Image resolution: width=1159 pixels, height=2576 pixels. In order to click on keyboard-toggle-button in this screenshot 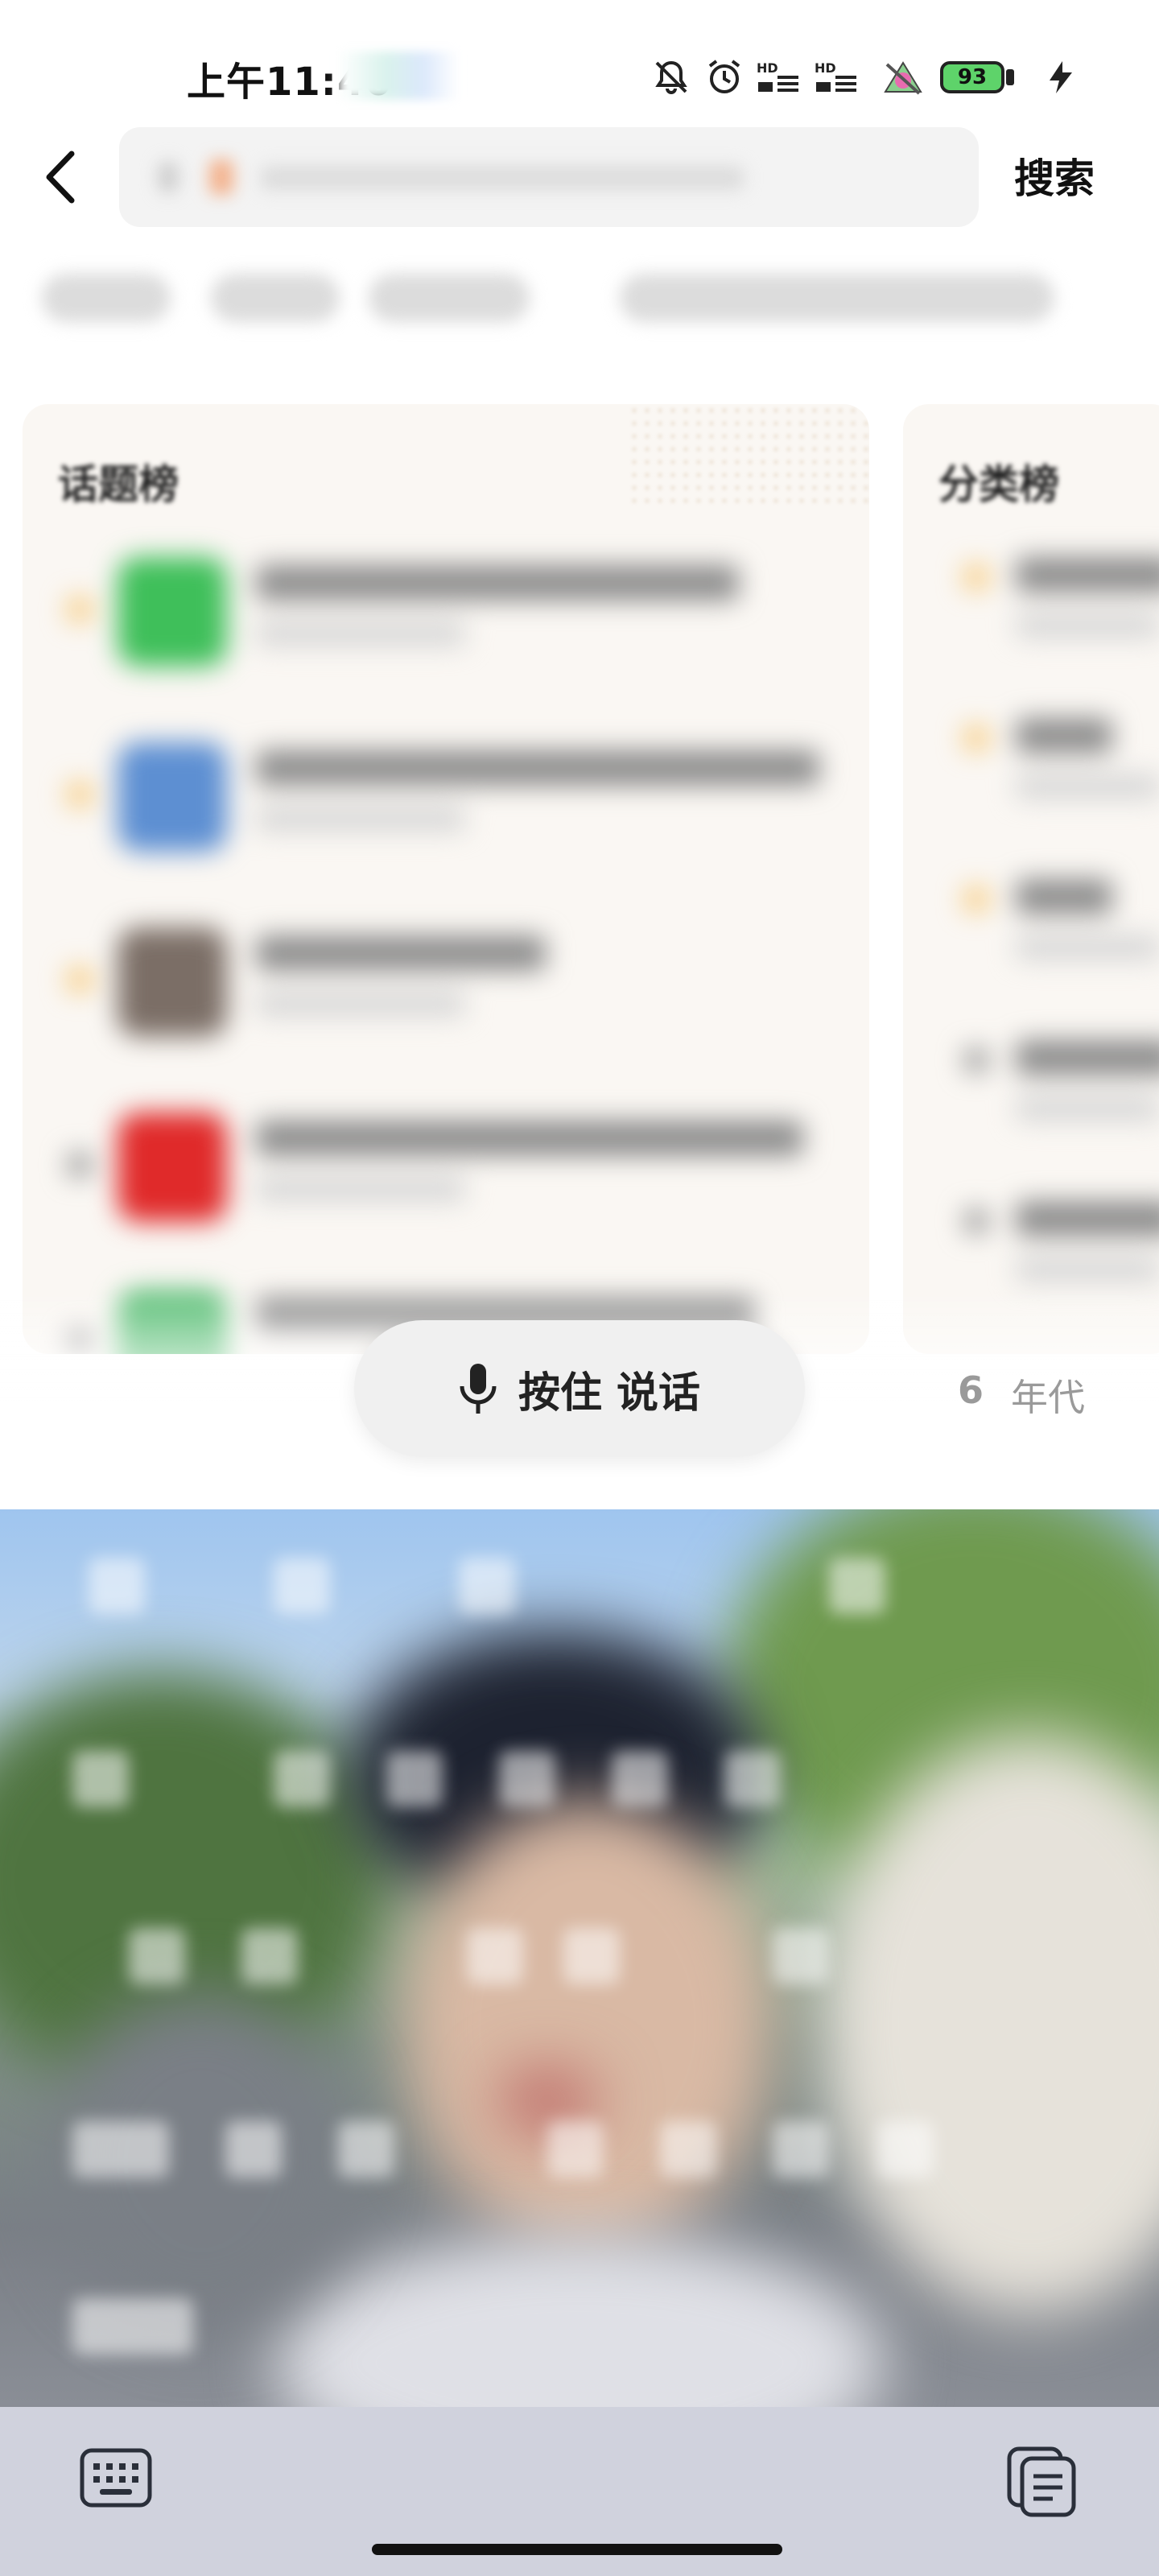, I will do `click(116, 2478)`.